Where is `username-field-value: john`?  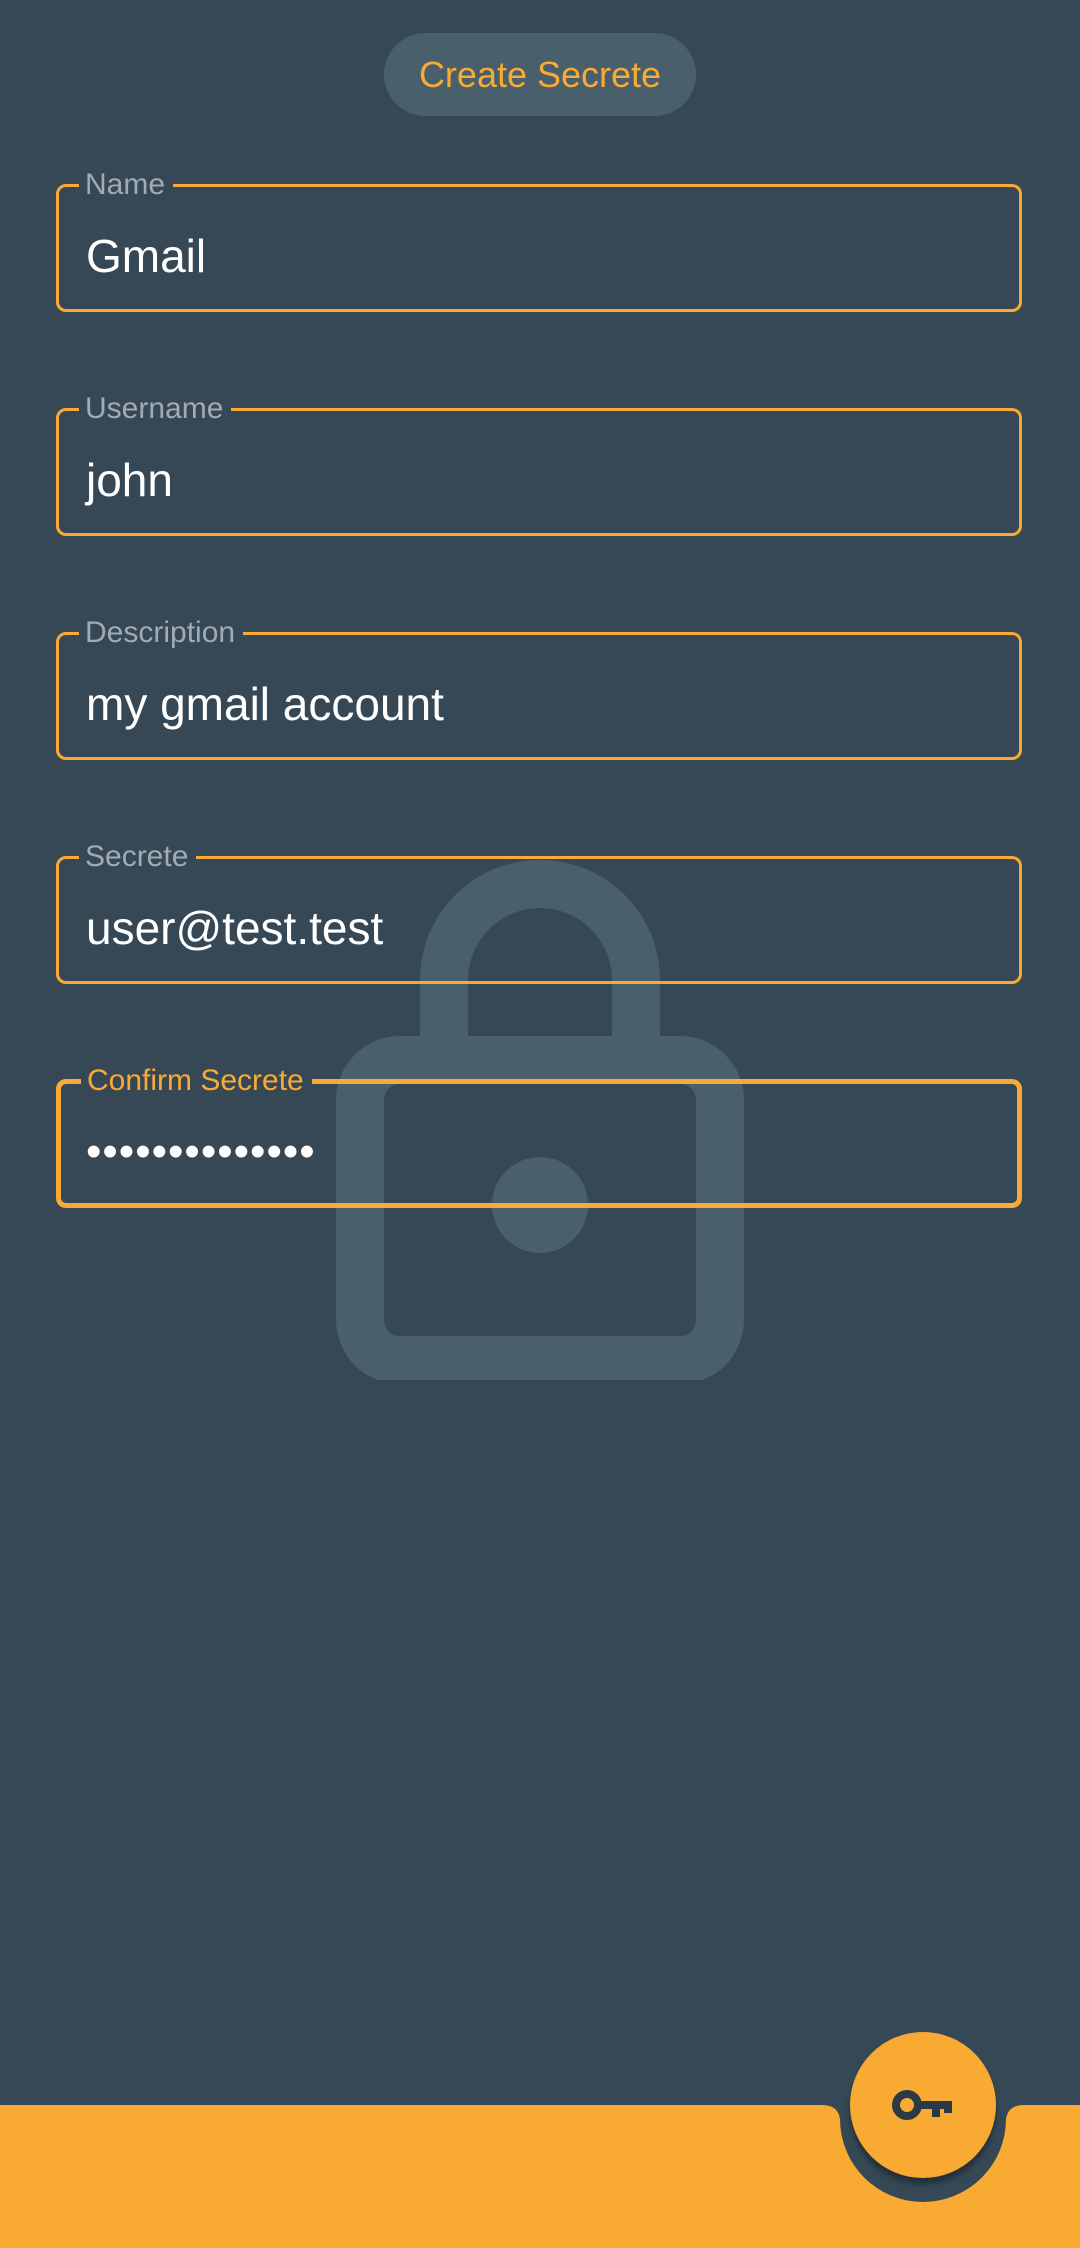
username-field-value: john is located at coordinates (539, 480).